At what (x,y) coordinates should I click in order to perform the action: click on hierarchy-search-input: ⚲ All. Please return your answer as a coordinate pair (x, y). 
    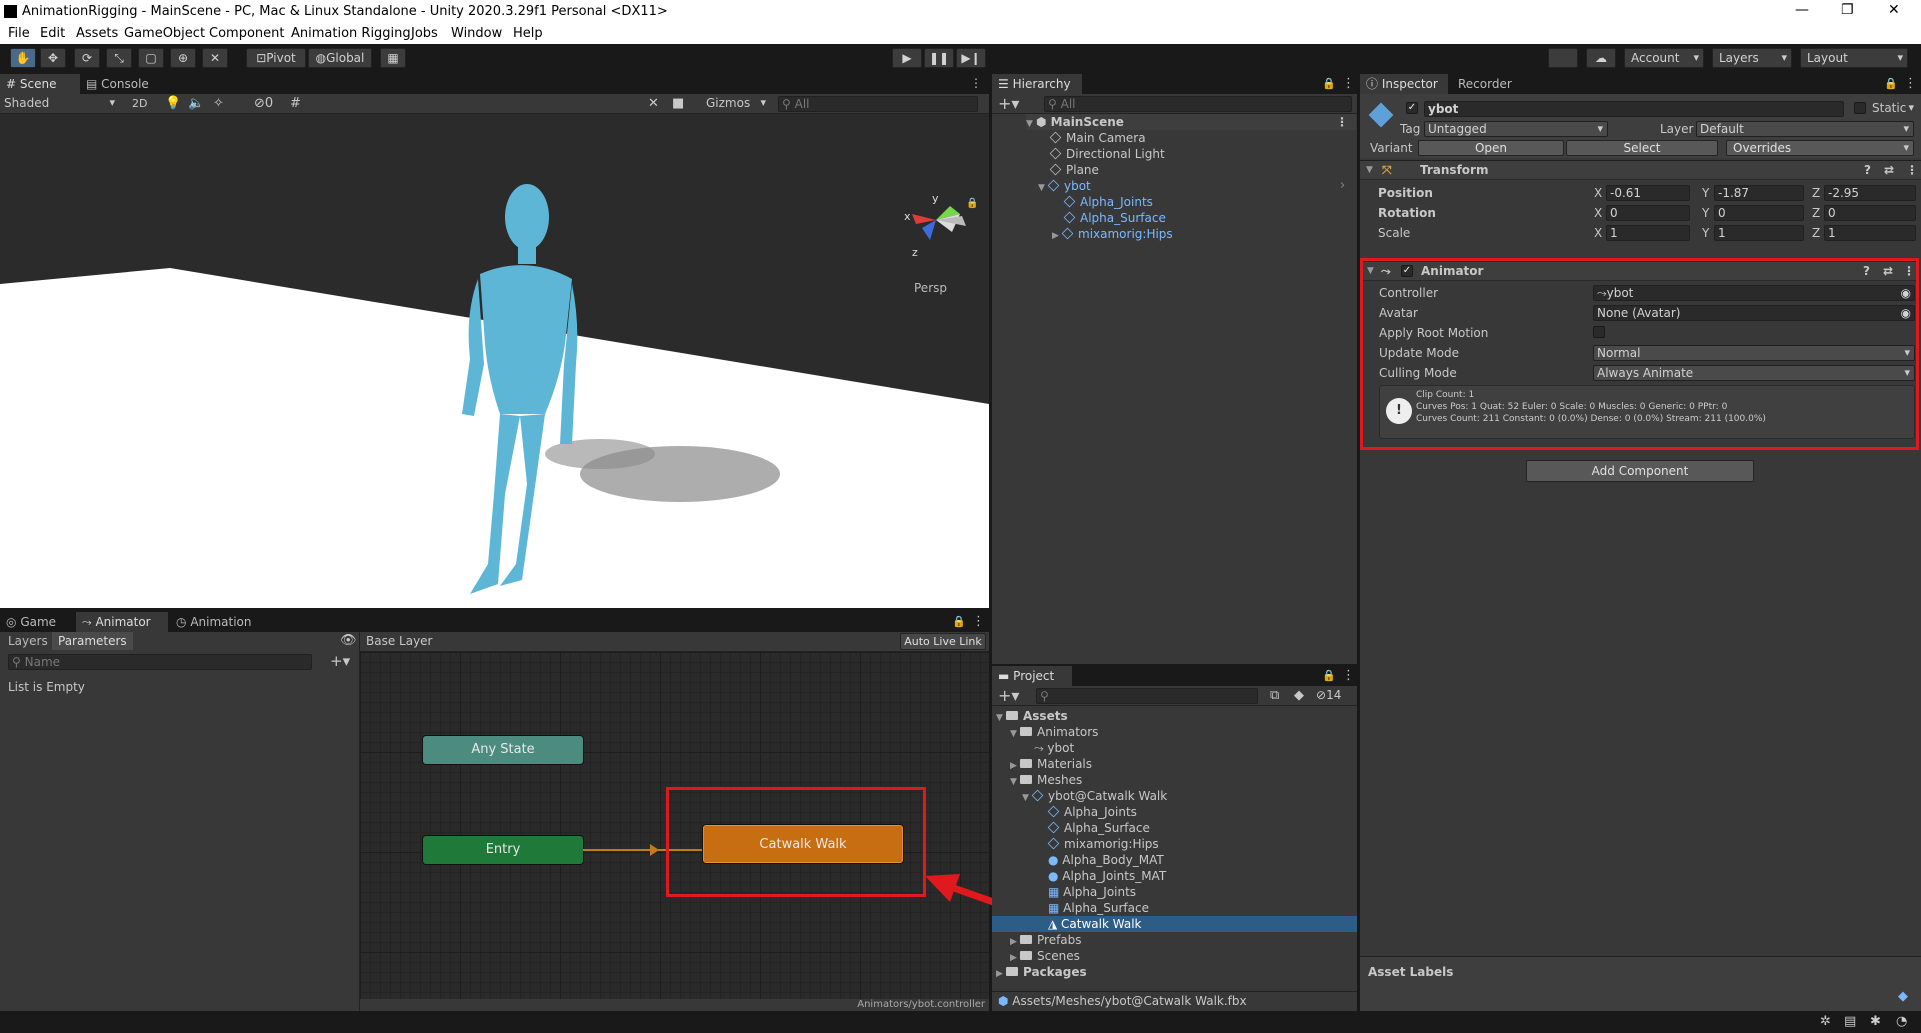
    Looking at the image, I should click on (1198, 104).